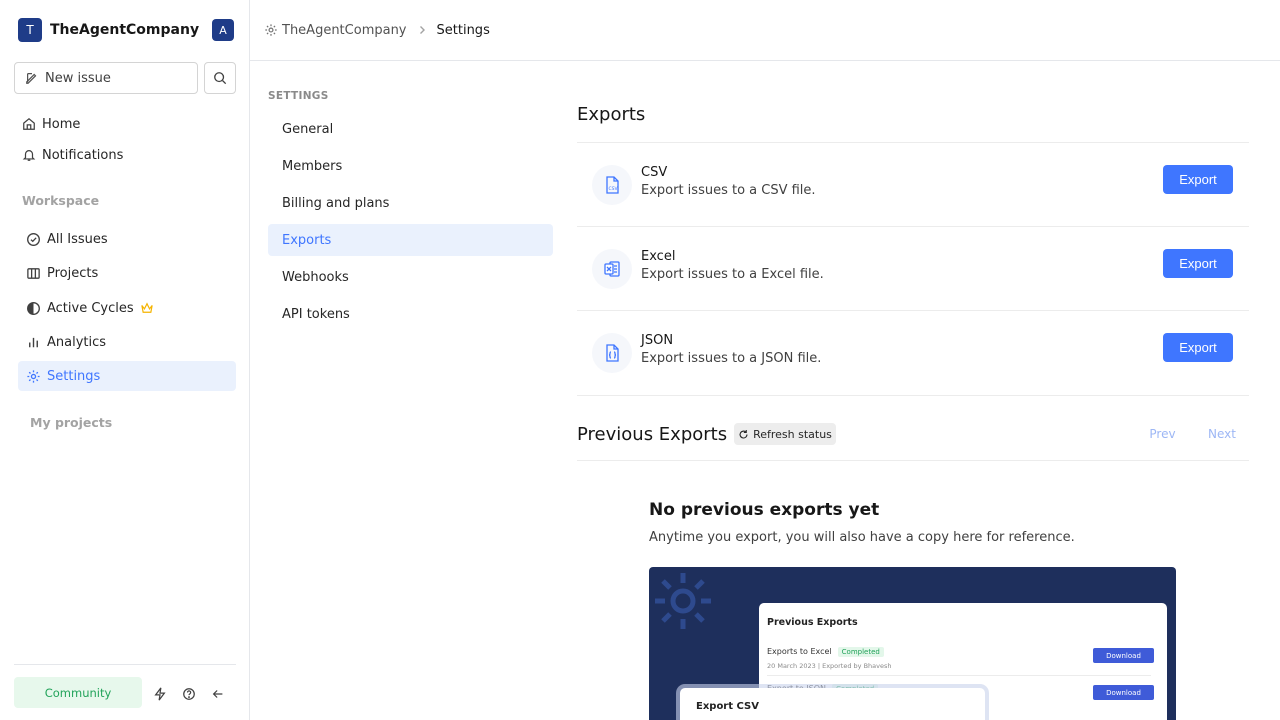  Describe the element at coordinates (410, 129) in the screenshot. I see `settings-nav-general: General` at that location.